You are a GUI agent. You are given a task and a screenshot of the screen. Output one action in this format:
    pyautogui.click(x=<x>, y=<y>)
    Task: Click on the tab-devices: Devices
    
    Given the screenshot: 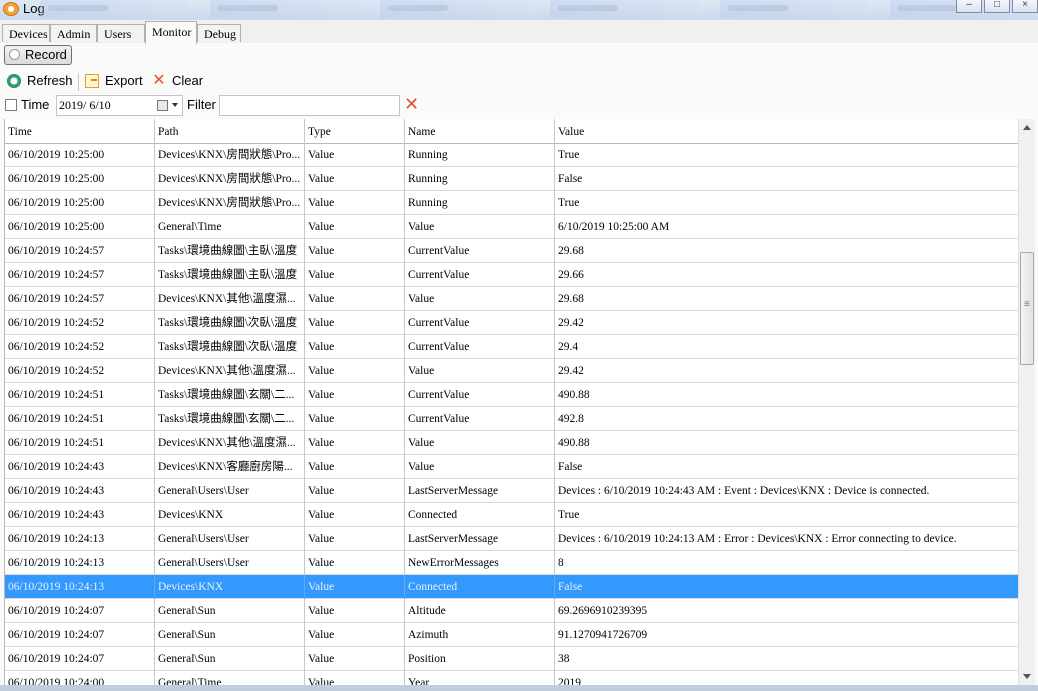 What is the action you would take?
    pyautogui.click(x=26, y=33)
    